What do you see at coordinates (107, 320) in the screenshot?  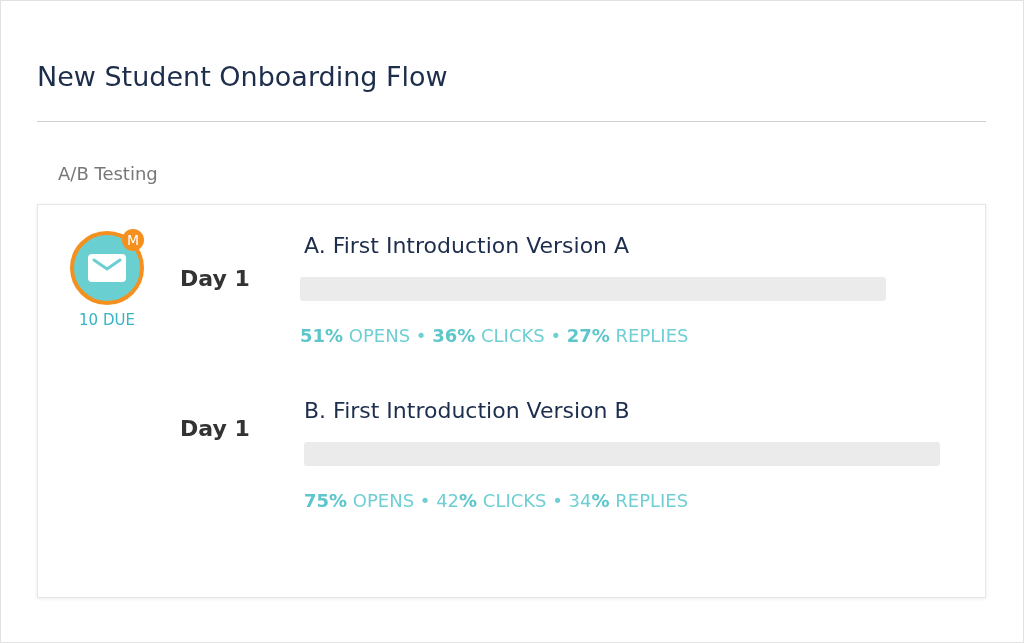 I see `due-count: 10 DUE` at bounding box center [107, 320].